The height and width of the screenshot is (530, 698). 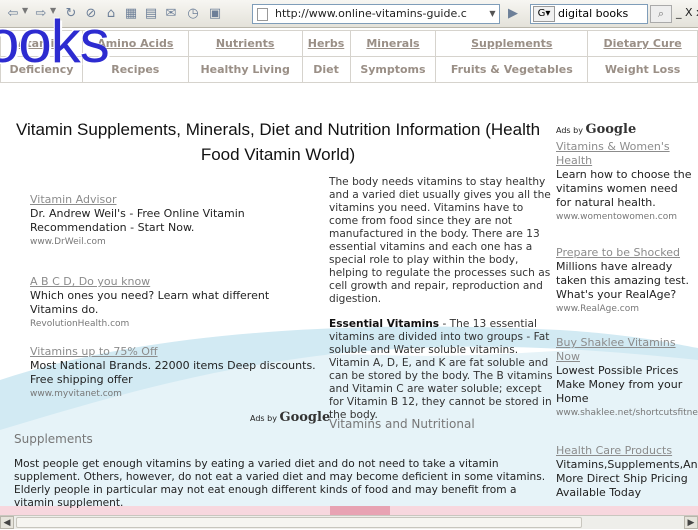 What do you see at coordinates (262, 14) in the screenshot?
I see `page-icon` at bounding box center [262, 14].